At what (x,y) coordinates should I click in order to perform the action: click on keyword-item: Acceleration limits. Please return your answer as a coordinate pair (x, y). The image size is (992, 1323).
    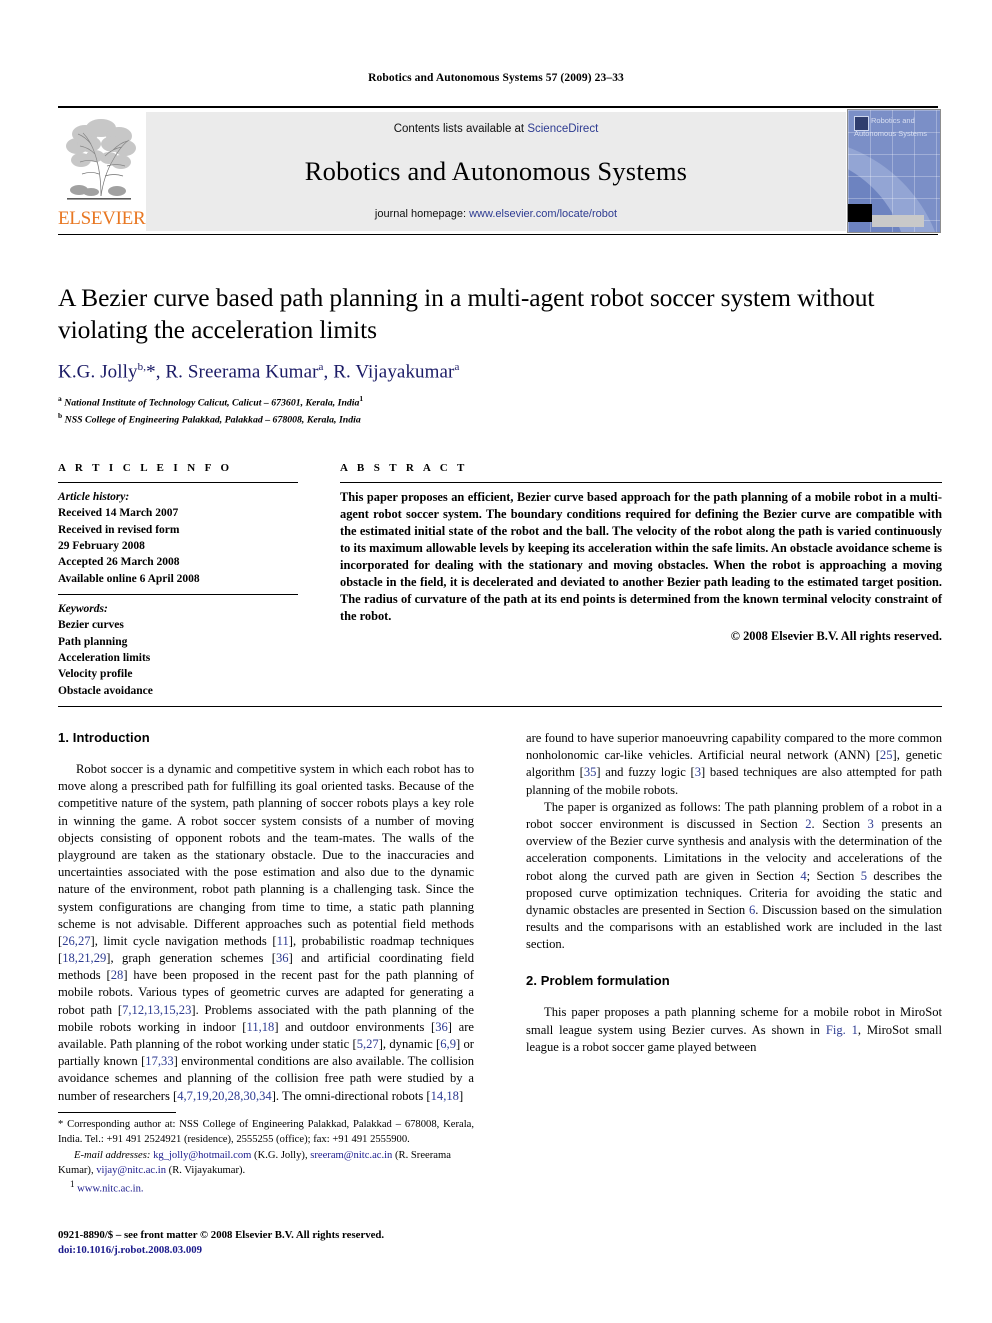
    Looking at the image, I should click on (104, 657).